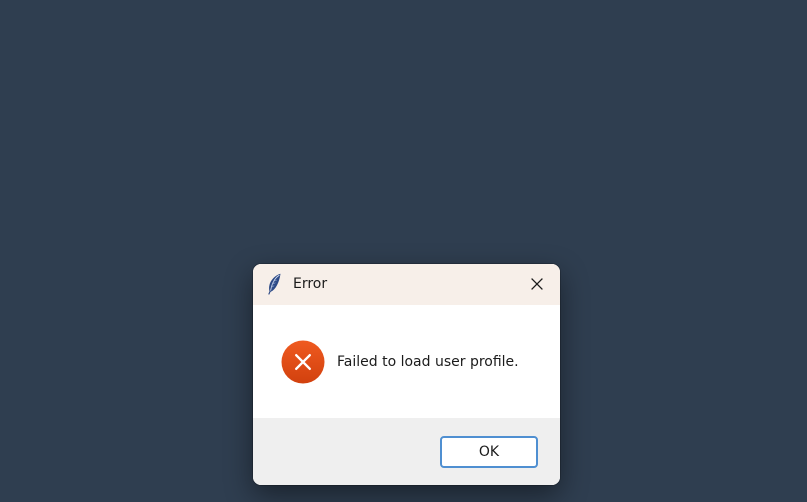  What do you see at coordinates (303, 362) in the screenshot?
I see `error-icon` at bounding box center [303, 362].